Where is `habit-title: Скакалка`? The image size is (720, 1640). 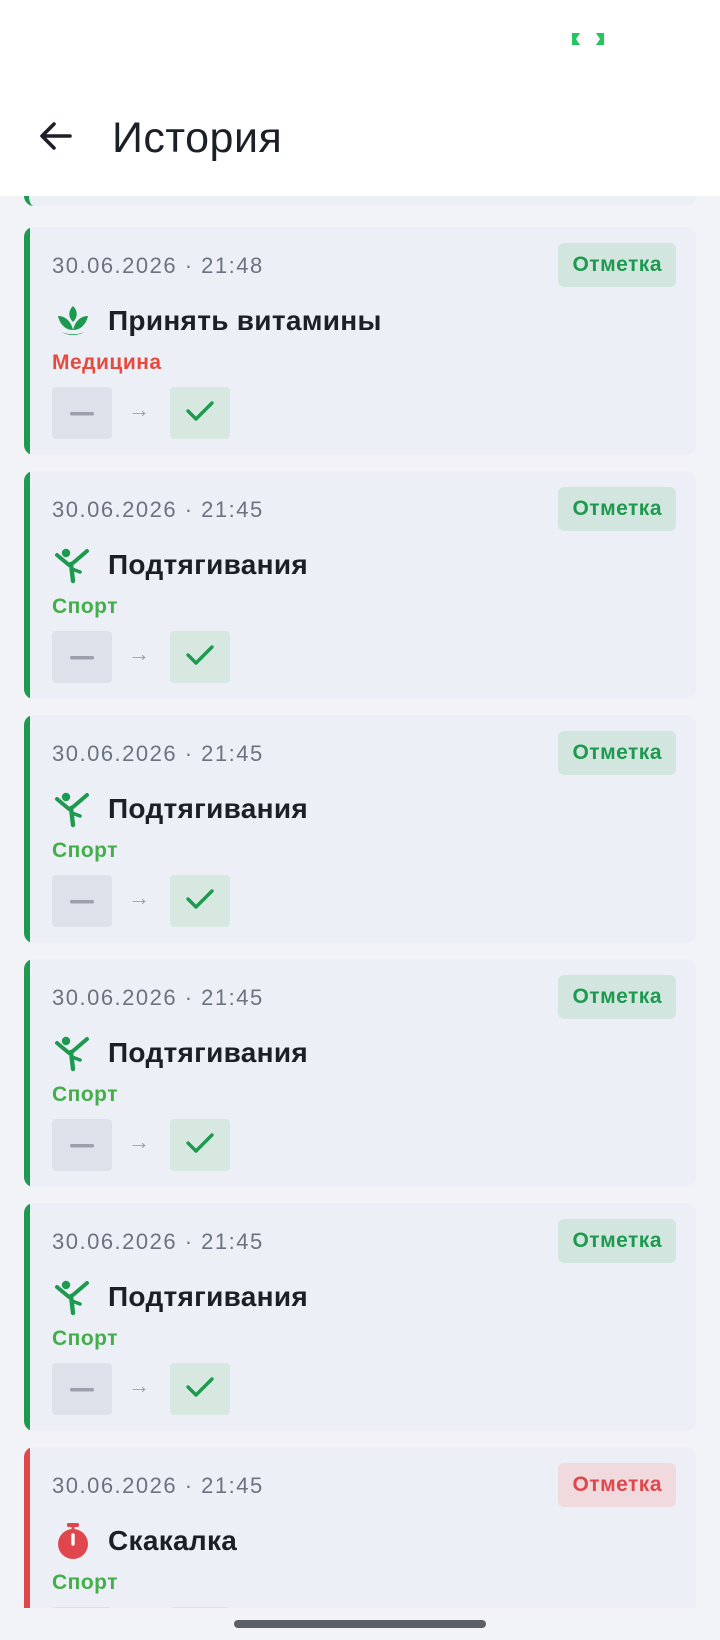 habit-title: Скакалка is located at coordinates (173, 1540).